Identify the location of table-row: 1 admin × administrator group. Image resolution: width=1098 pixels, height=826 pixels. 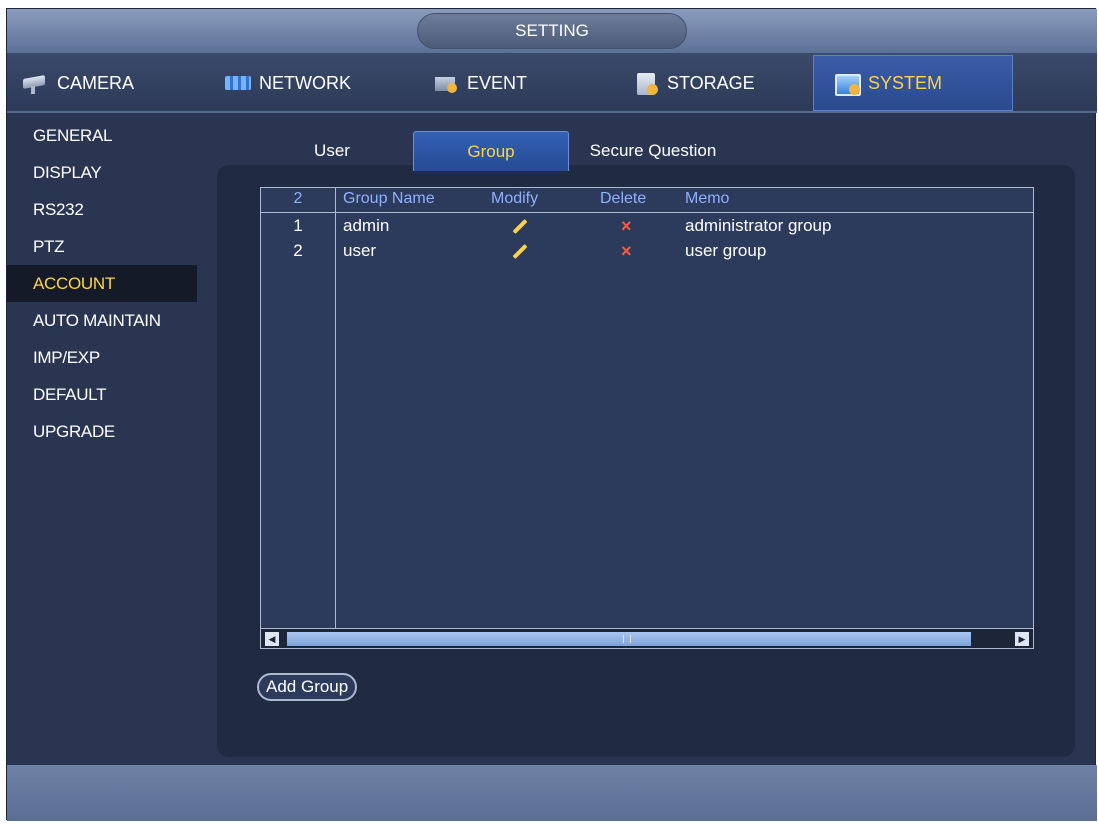
(647, 226).